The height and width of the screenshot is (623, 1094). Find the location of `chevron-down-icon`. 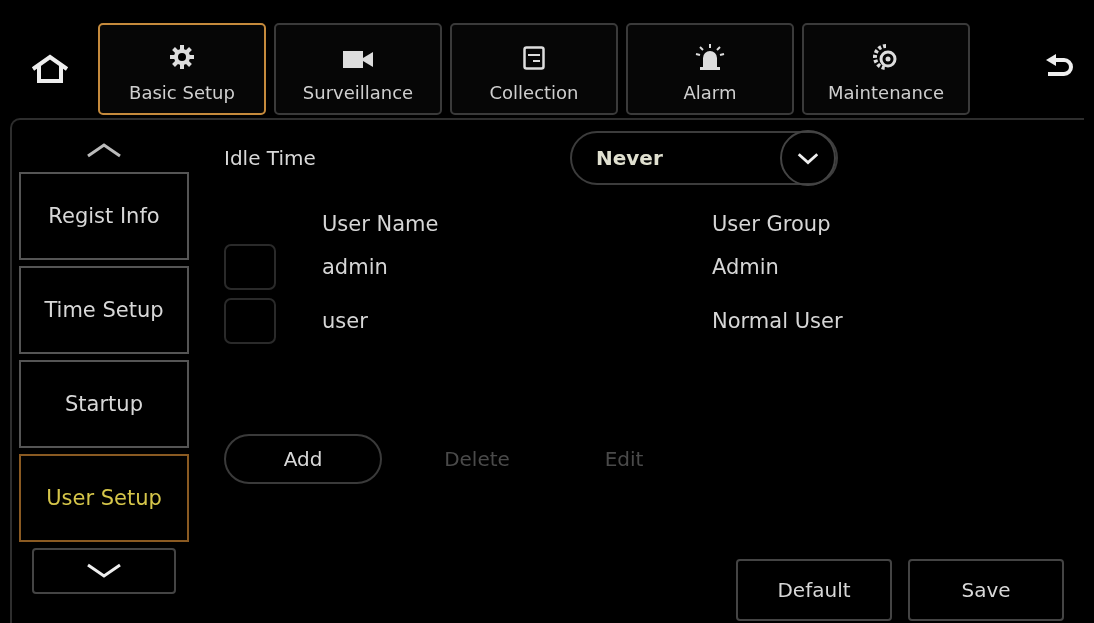

chevron-down-icon is located at coordinates (808, 158).